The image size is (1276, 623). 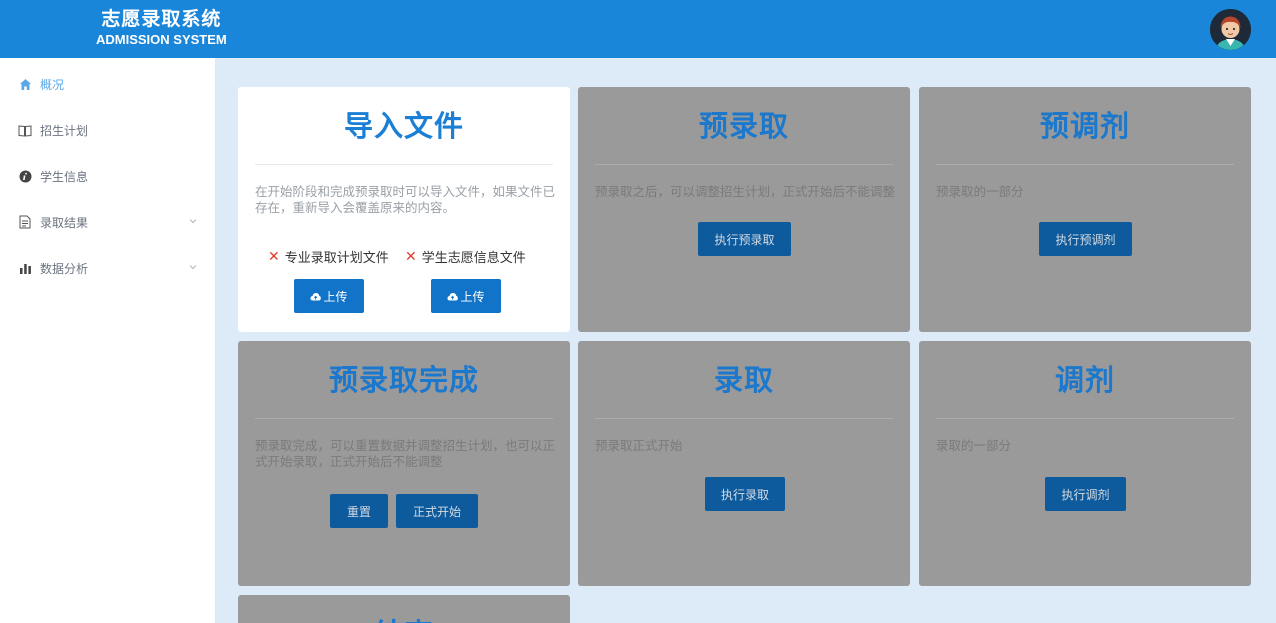 What do you see at coordinates (1085, 209) in the screenshot?
I see `pre-adjustment-card: 预调剂 预录取的一部分 执行预调剂` at bounding box center [1085, 209].